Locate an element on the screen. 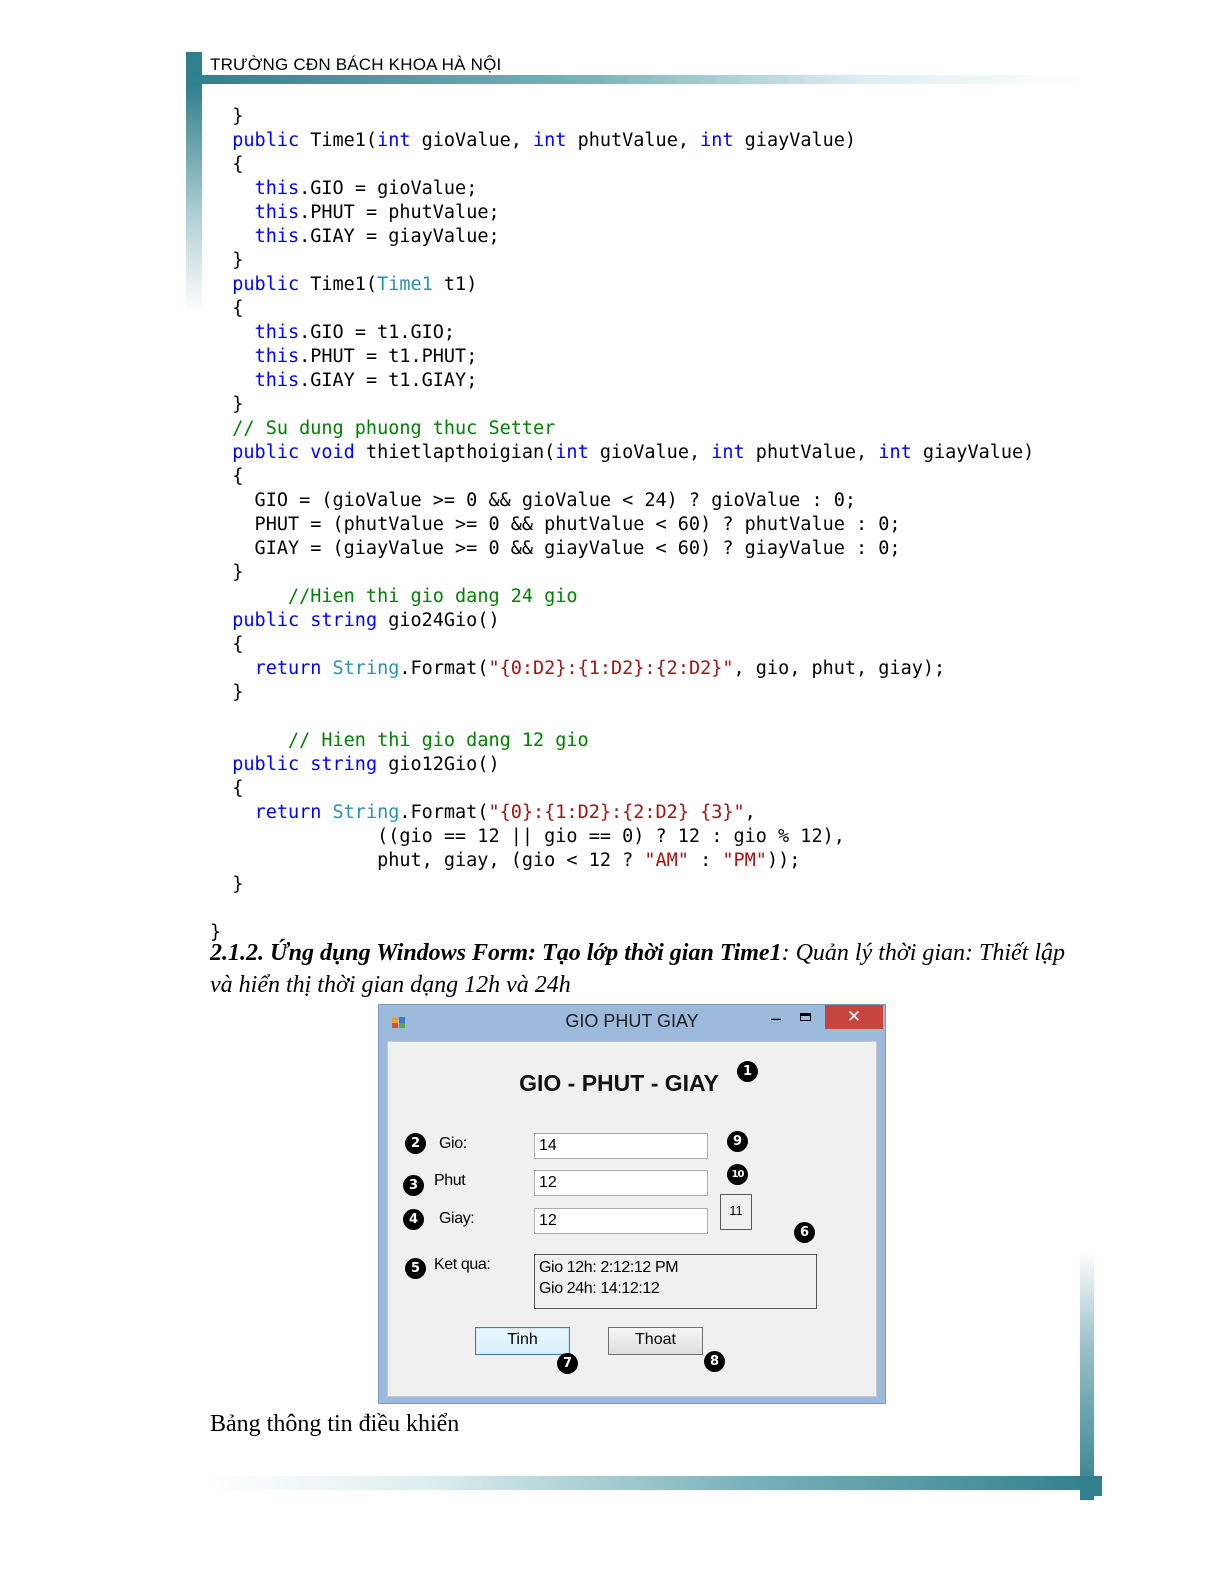  code-line: public Time1(Time1 t1) is located at coordinates (650, 285).